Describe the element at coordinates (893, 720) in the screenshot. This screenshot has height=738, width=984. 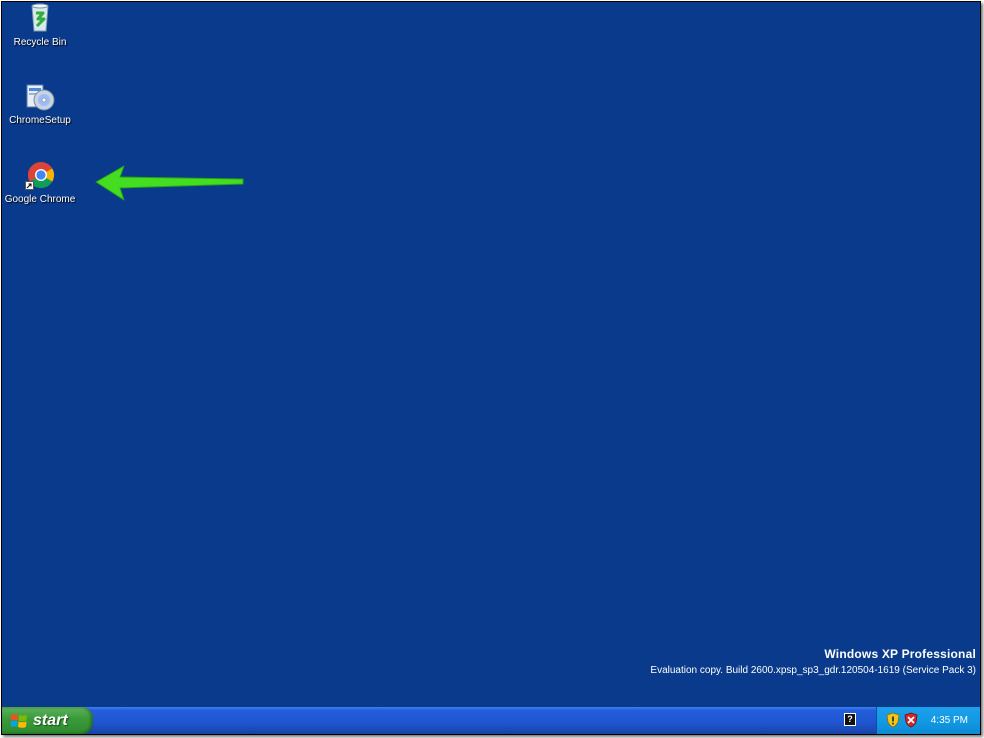
I see `security-shield-icon` at that location.